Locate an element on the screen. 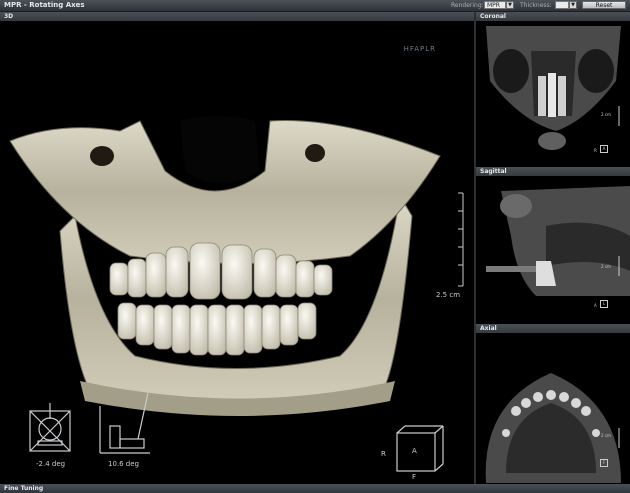  panel-header-coronal: Coronal is located at coordinates (553, 16).